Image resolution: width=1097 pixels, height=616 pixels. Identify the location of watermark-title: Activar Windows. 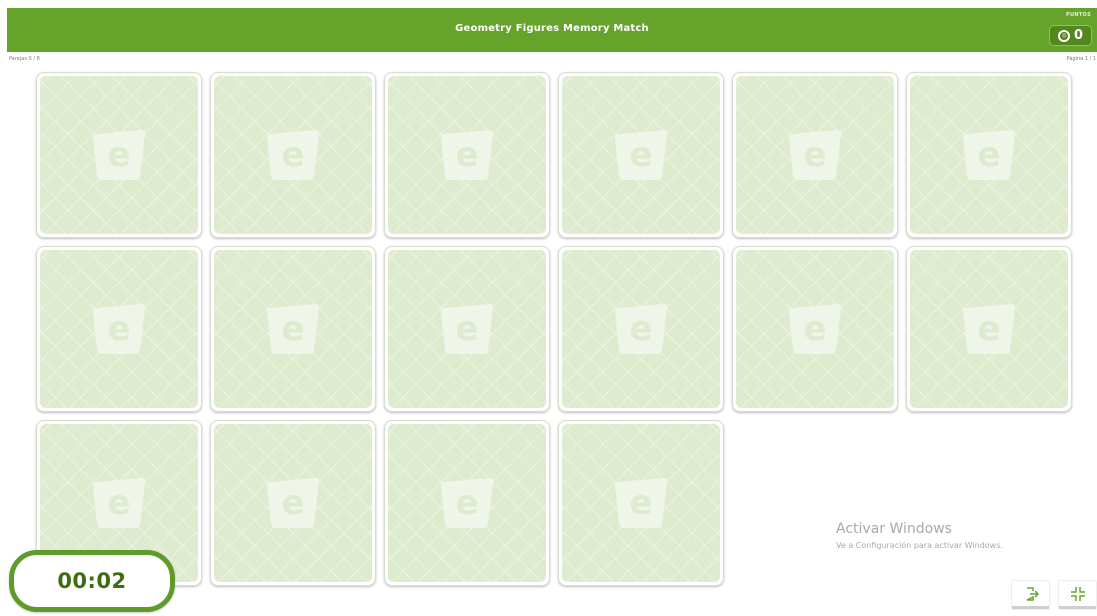
(894, 529).